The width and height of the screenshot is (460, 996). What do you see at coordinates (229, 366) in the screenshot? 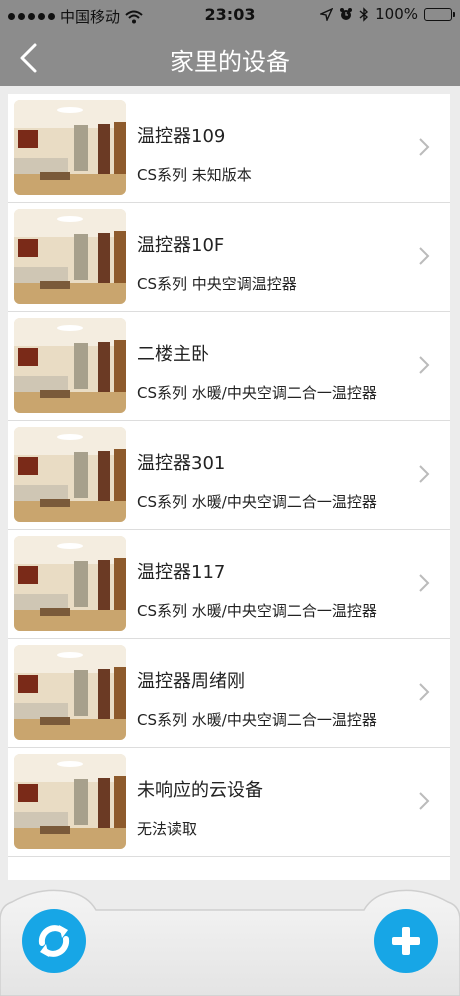
I see `device-row: 二楼主卧 CS系列 水暖/中央空调二合一温控器` at bounding box center [229, 366].